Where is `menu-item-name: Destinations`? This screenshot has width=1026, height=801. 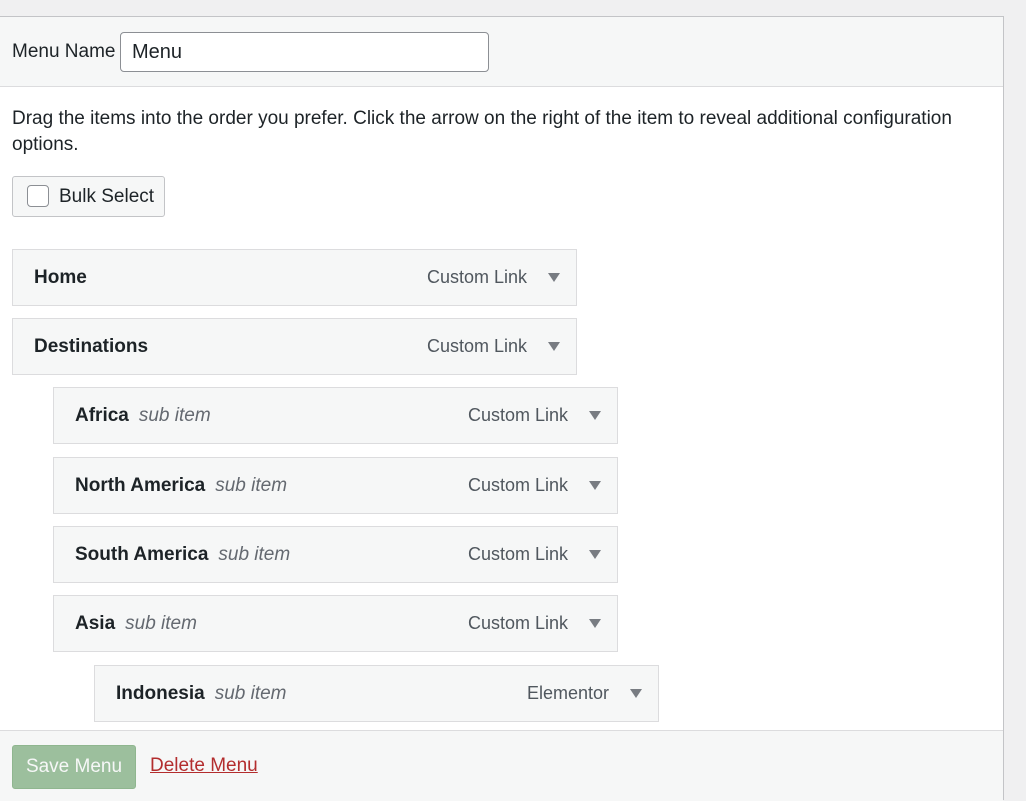 menu-item-name: Destinations is located at coordinates (91, 346).